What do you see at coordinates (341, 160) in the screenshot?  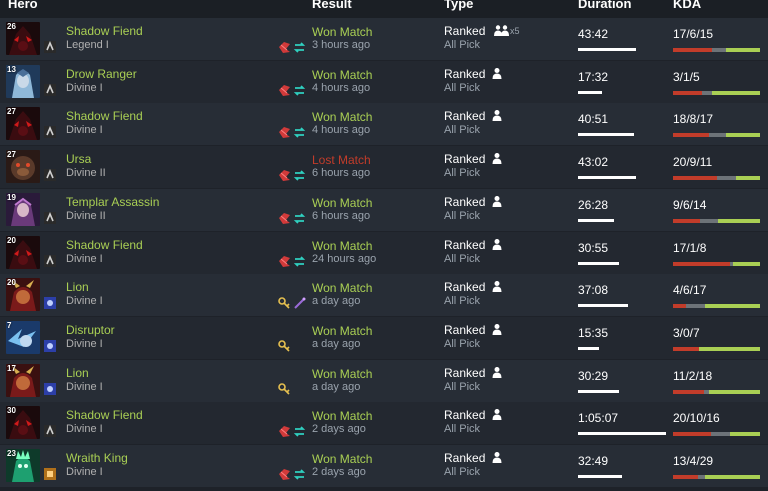 I see `match-result: Lost Match` at bounding box center [341, 160].